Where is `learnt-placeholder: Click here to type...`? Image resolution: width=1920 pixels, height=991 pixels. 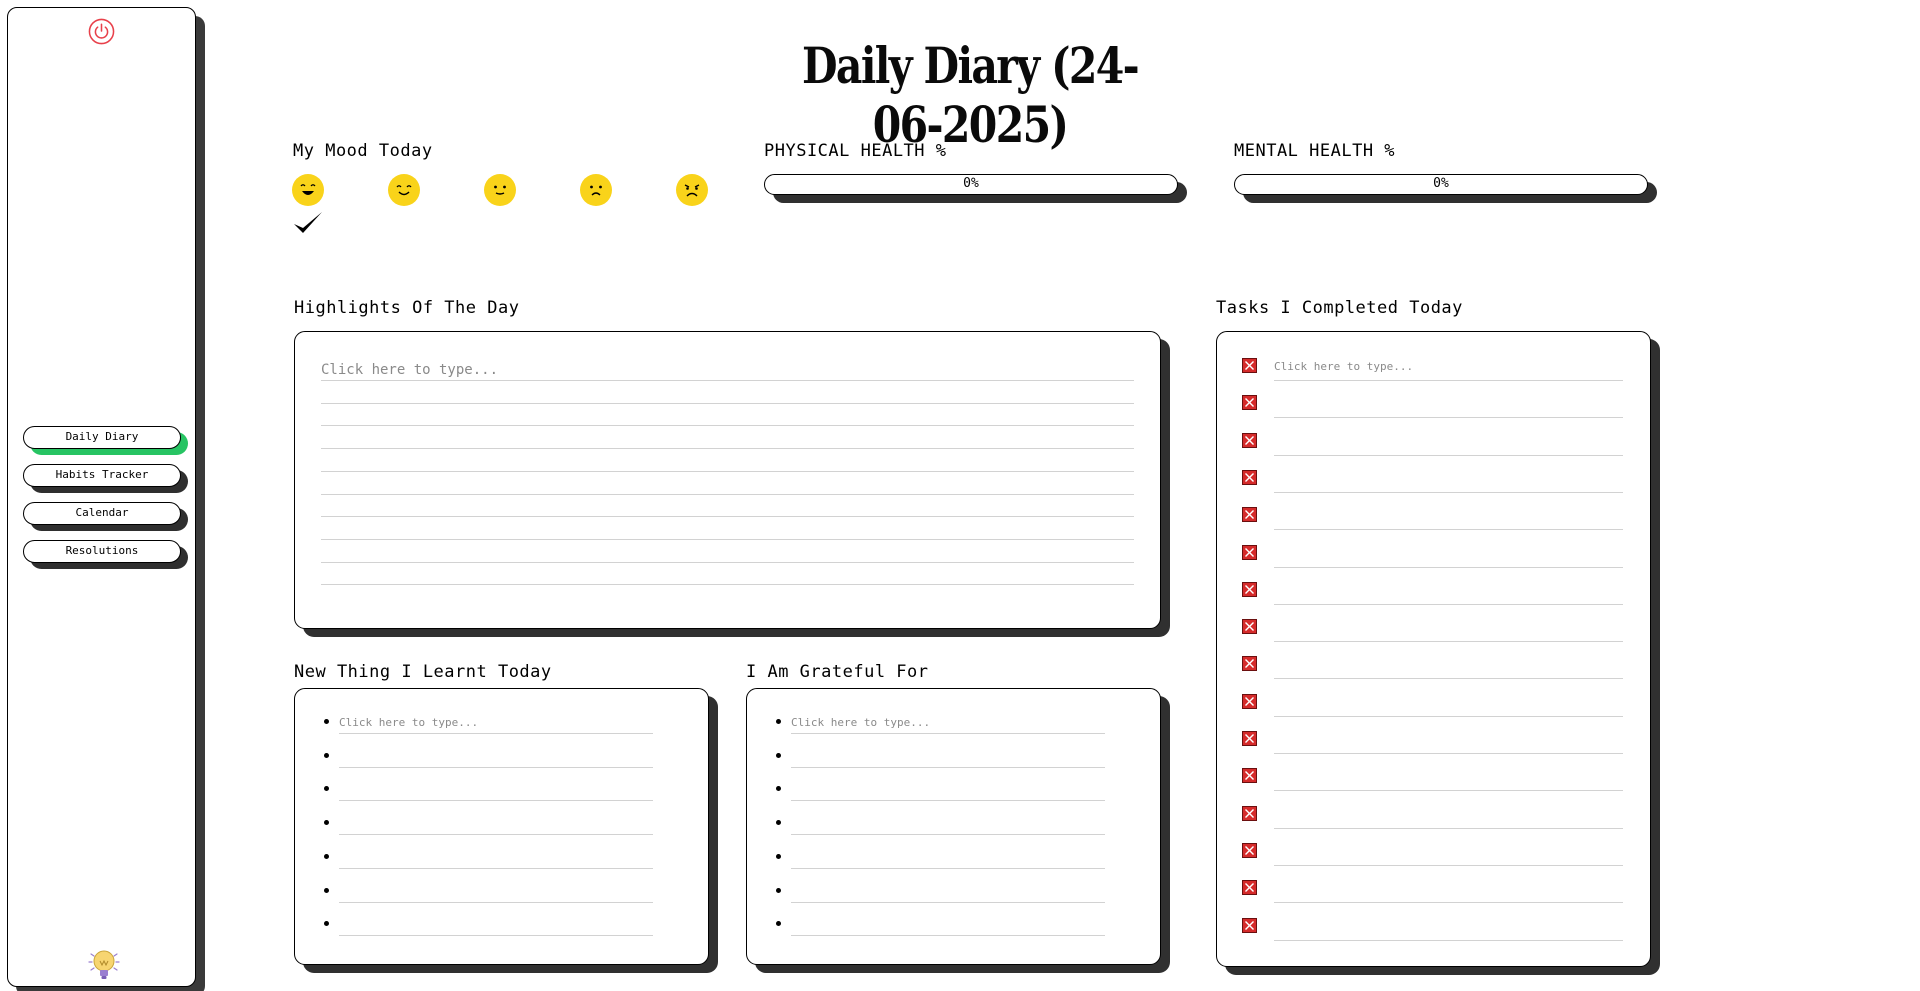
learnt-placeholder: Click here to type... is located at coordinates (409, 722).